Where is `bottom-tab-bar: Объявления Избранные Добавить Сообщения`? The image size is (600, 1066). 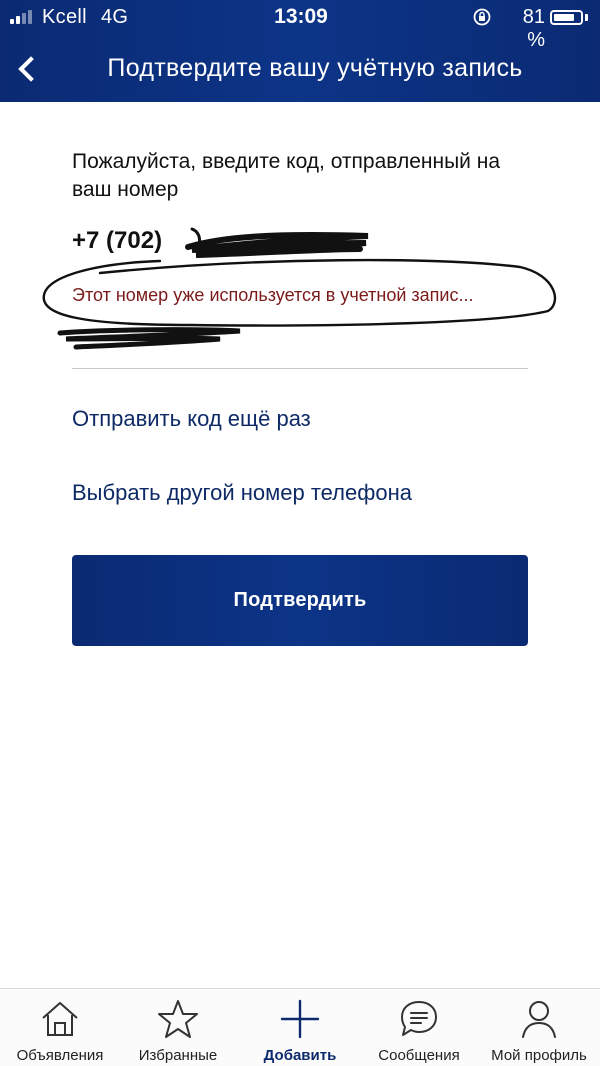
bottom-tab-bar: Объявления Избранные Добавить Сообщения is located at coordinates (300, 1027).